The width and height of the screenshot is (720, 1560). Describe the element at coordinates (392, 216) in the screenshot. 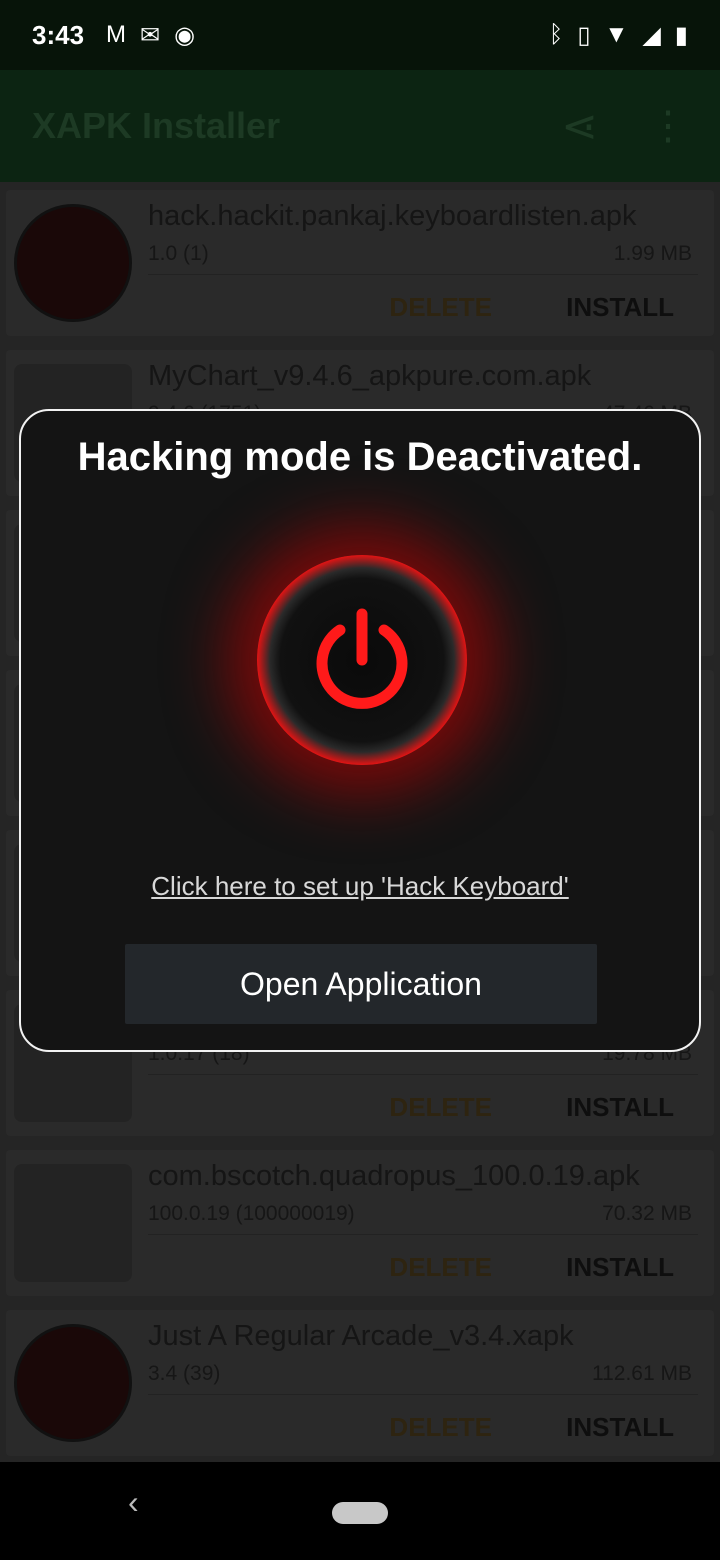

I see `file-name: hack.hackit.pankaj.keyboardlisten.apk` at that location.